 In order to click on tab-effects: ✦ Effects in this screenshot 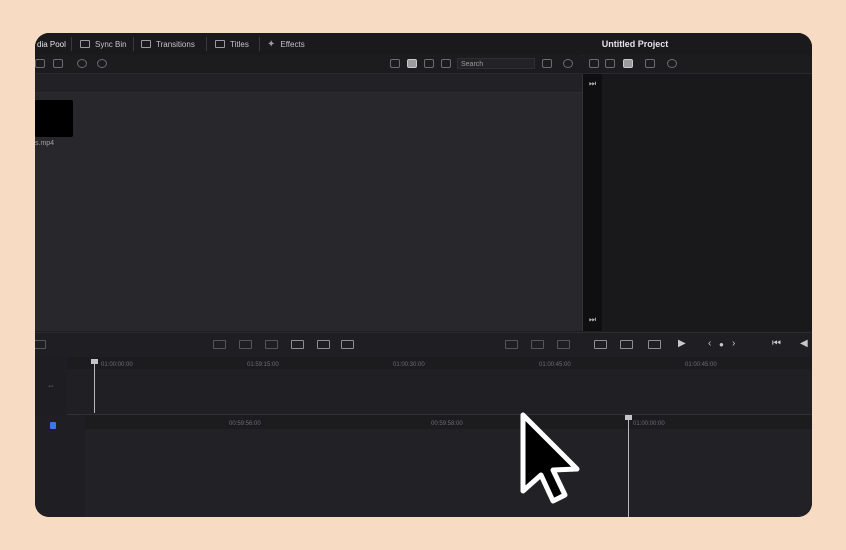, I will do `click(286, 44)`.